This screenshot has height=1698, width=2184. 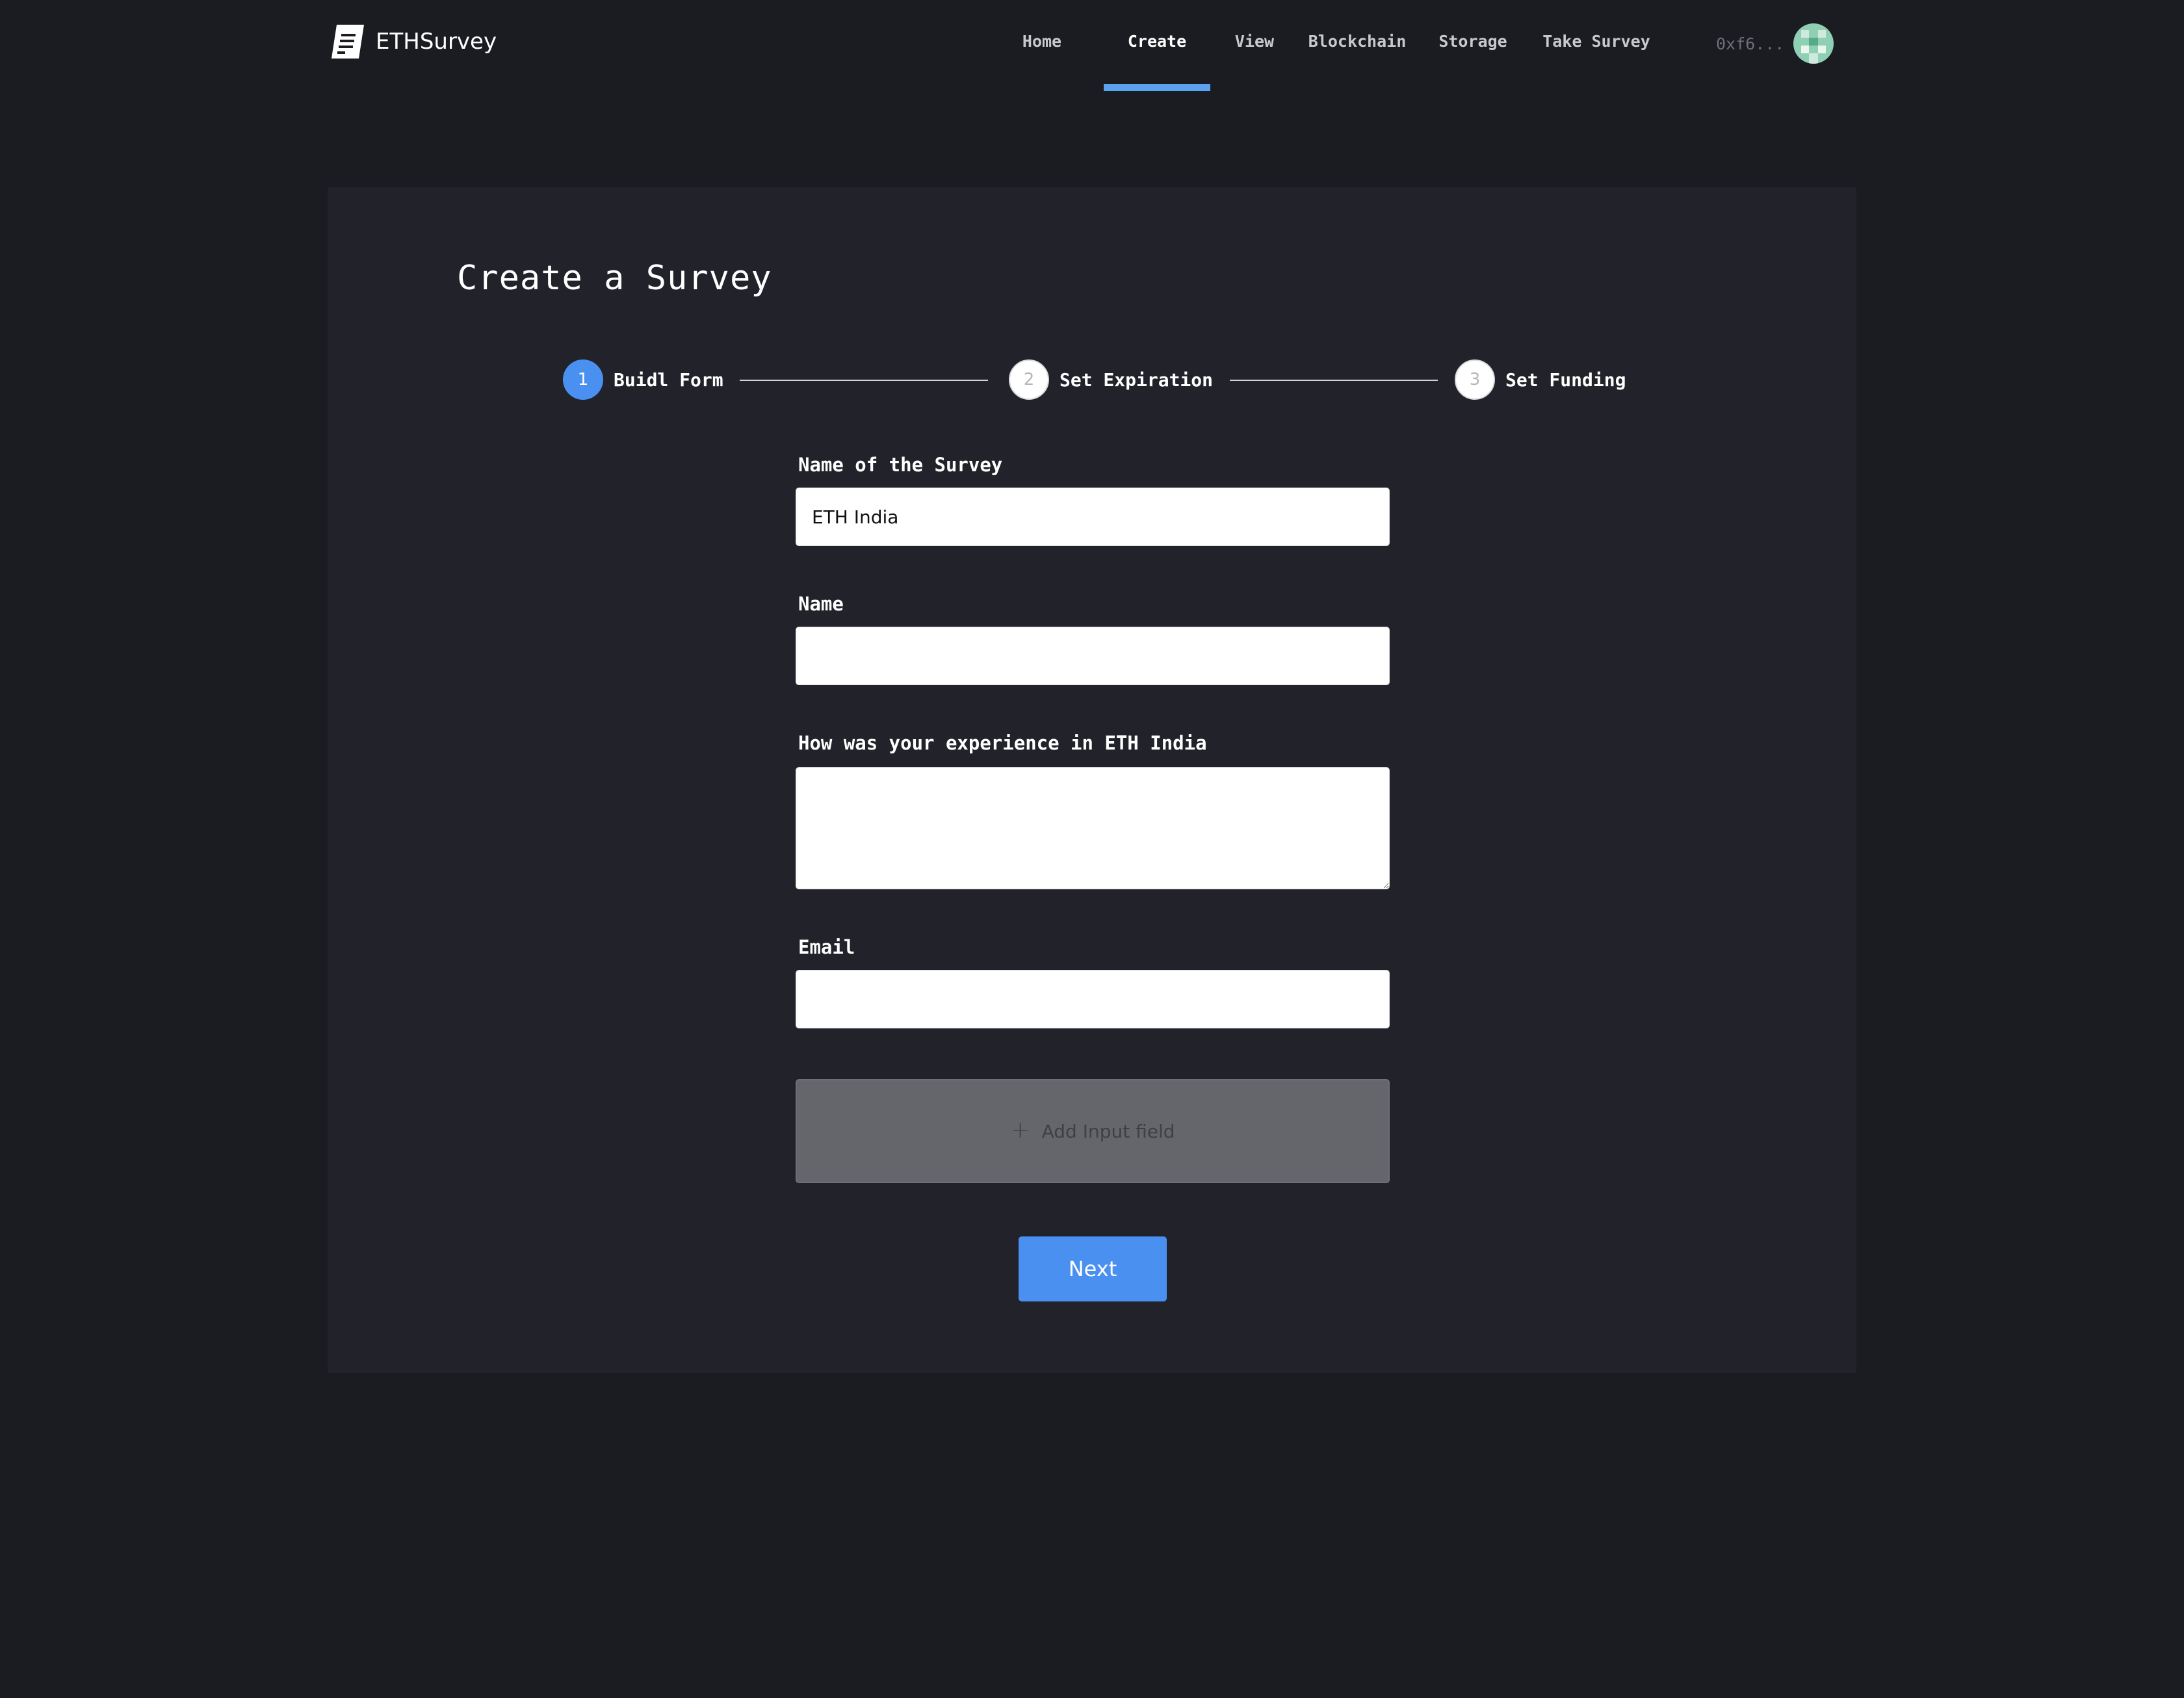 What do you see at coordinates (1093, 999) in the screenshot?
I see `email-input` at bounding box center [1093, 999].